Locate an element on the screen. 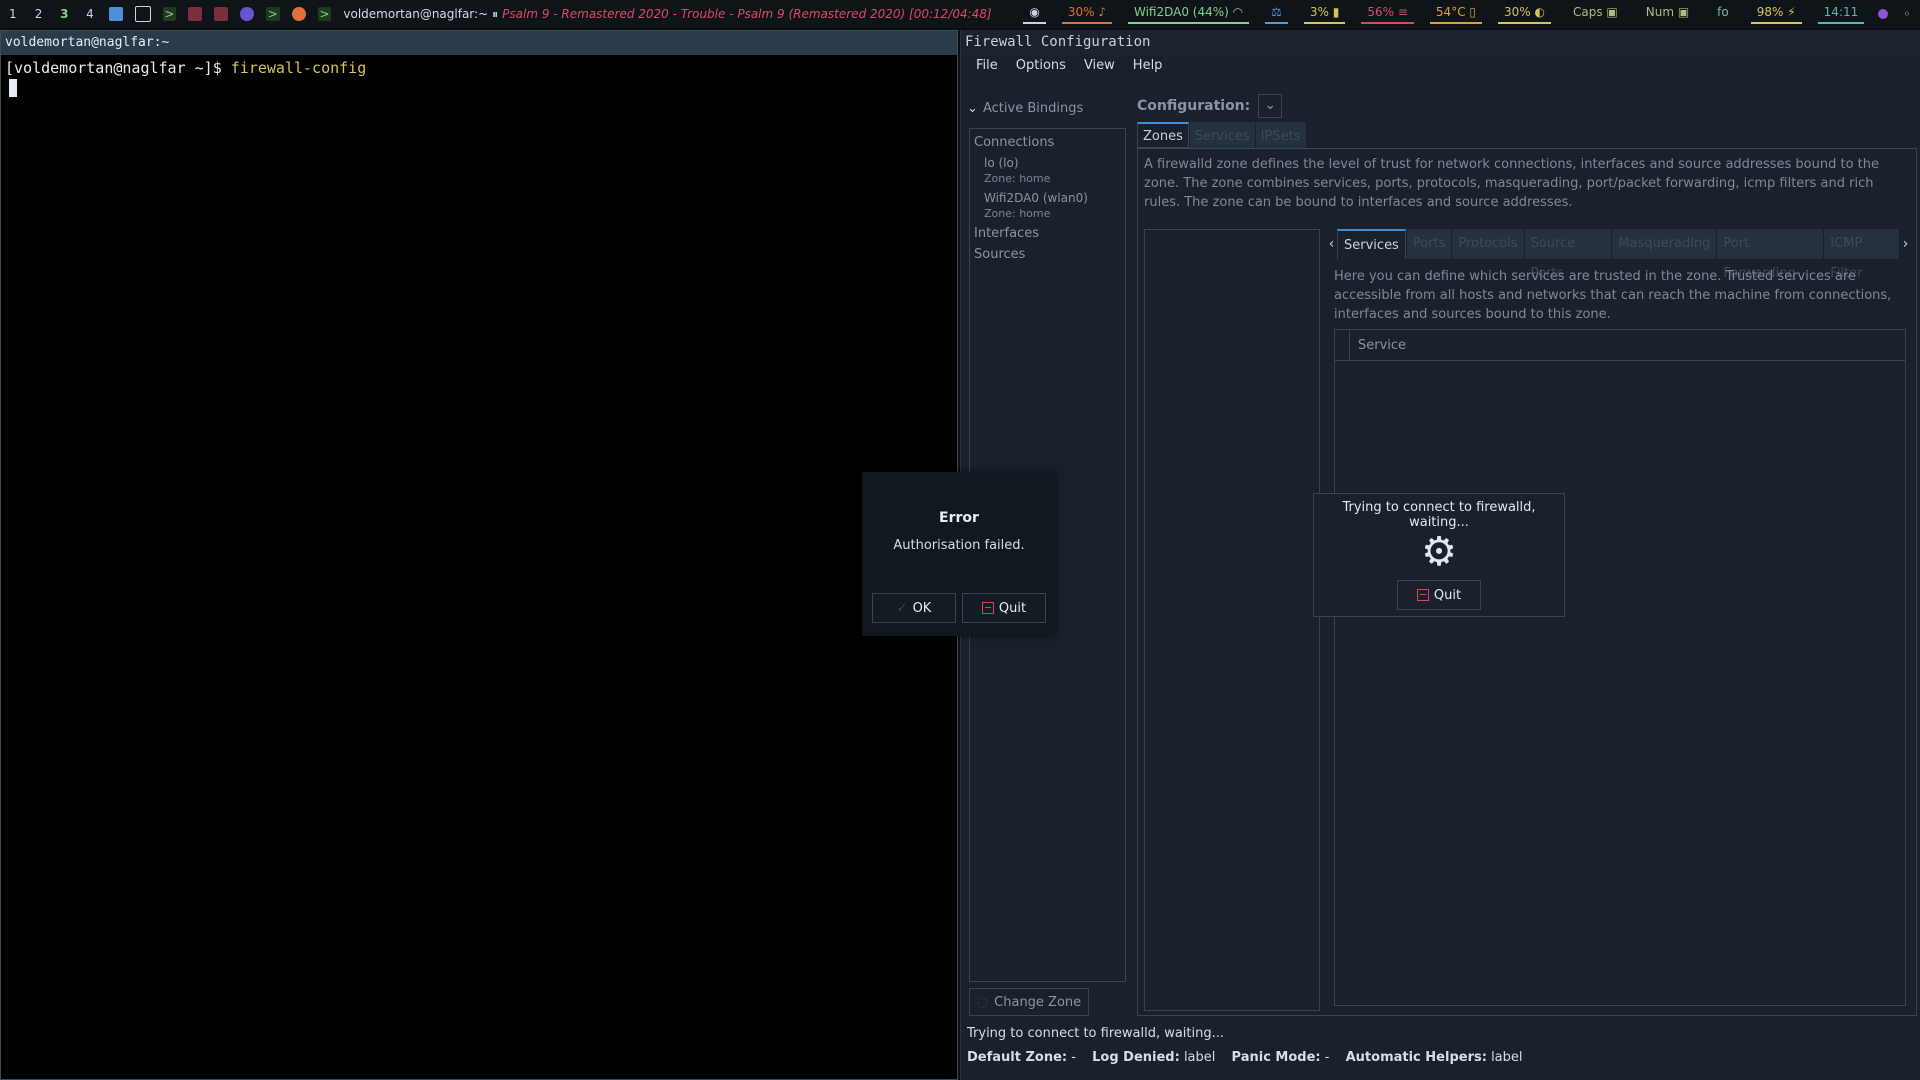  check-icon: ✓ is located at coordinates (902, 608).